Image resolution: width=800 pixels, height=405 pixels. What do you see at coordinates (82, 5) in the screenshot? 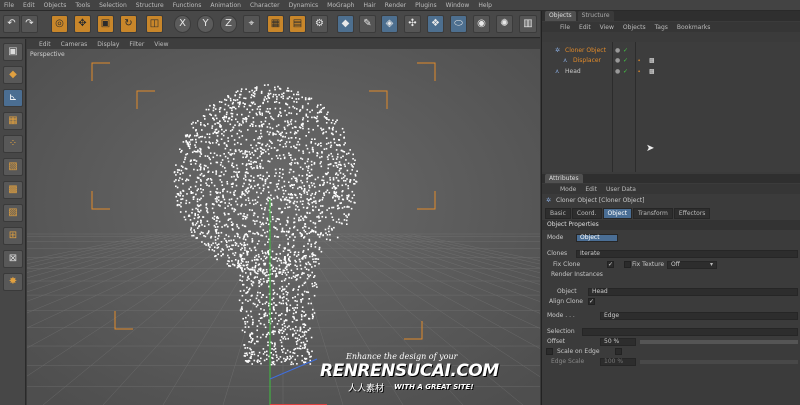
I see `menu-item-tools: Tools` at bounding box center [82, 5].